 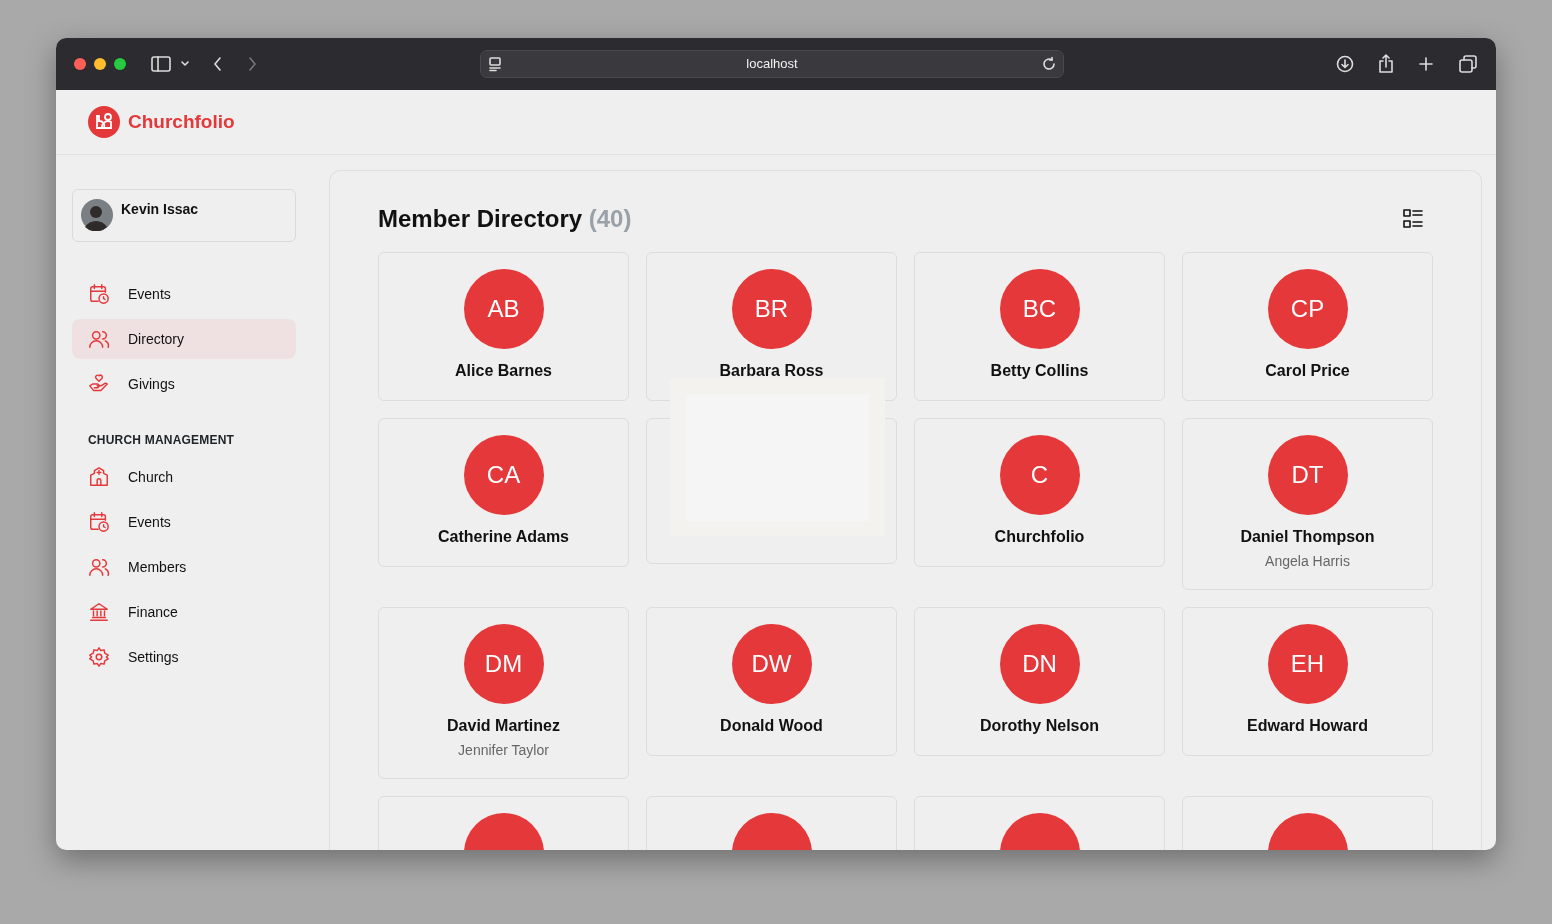 What do you see at coordinates (503, 370) in the screenshot?
I see `member-name: Alice Barnes` at bounding box center [503, 370].